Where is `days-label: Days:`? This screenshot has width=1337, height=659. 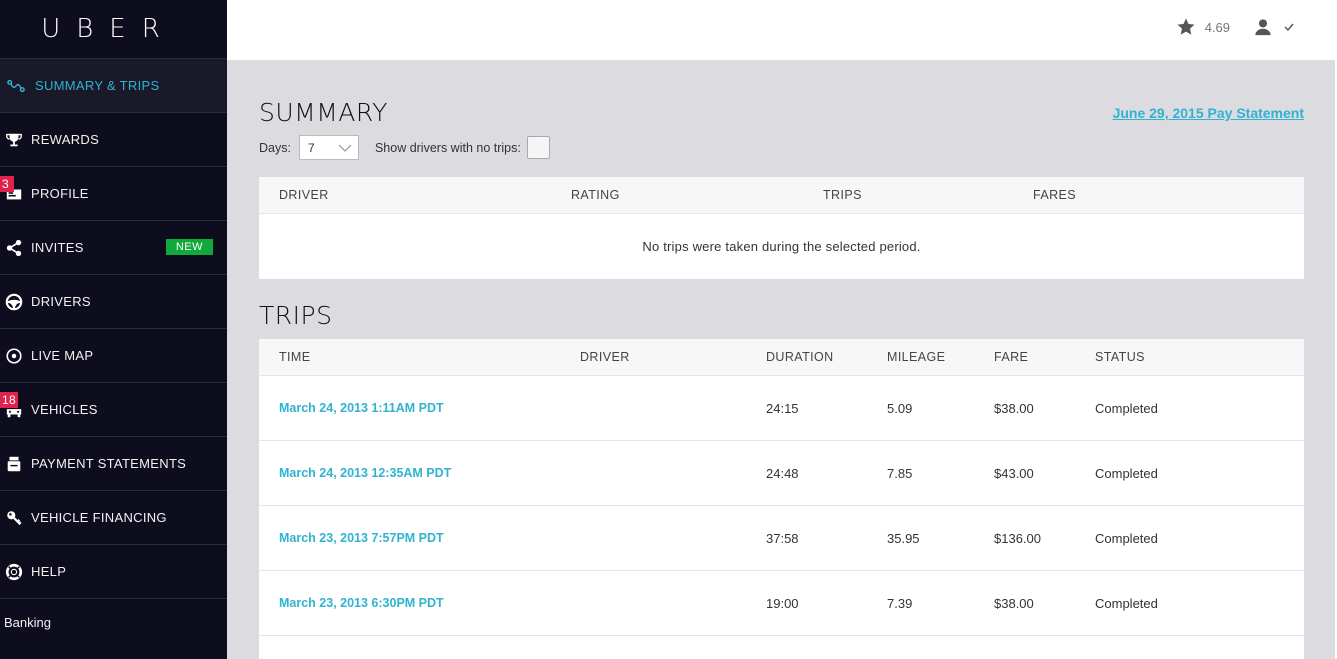
days-label: Days: is located at coordinates (275, 147).